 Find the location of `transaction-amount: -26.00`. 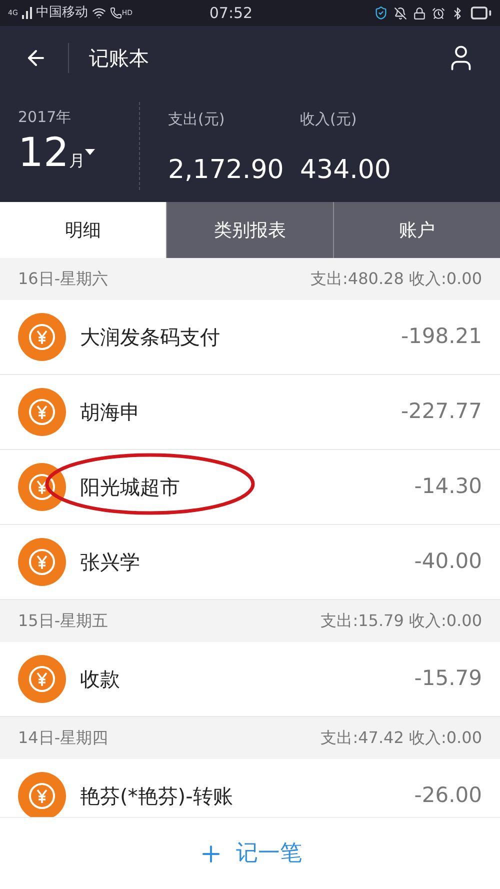

transaction-amount: -26.00 is located at coordinates (448, 796).